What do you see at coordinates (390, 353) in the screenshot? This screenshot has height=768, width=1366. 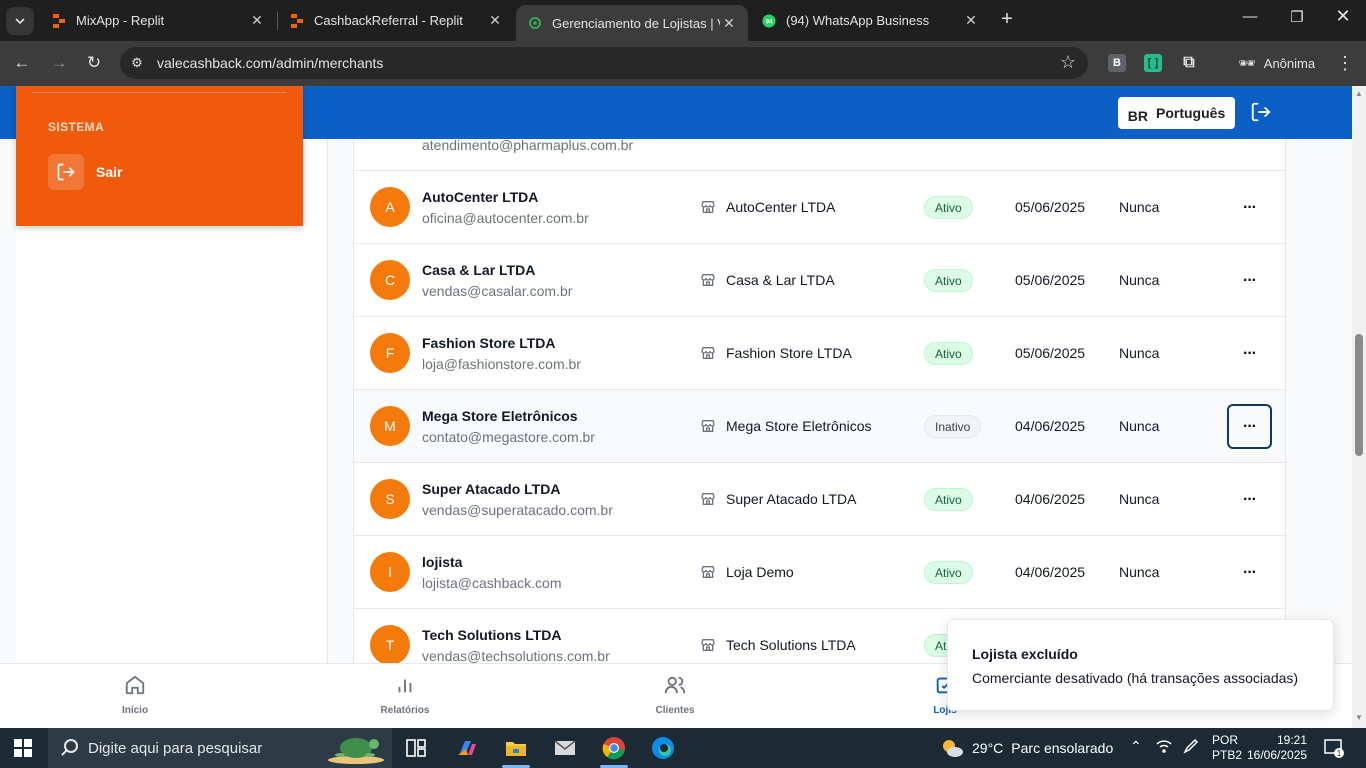 I see `avatar: F` at bounding box center [390, 353].